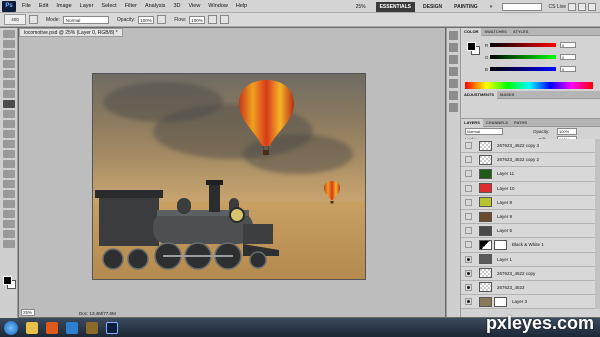 Image resolution: width=600 pixels, height=337 pixels. Describe the element at coordinates (500, 244) in the screenshot. I see `layer-mask-thumbnail` at that location.